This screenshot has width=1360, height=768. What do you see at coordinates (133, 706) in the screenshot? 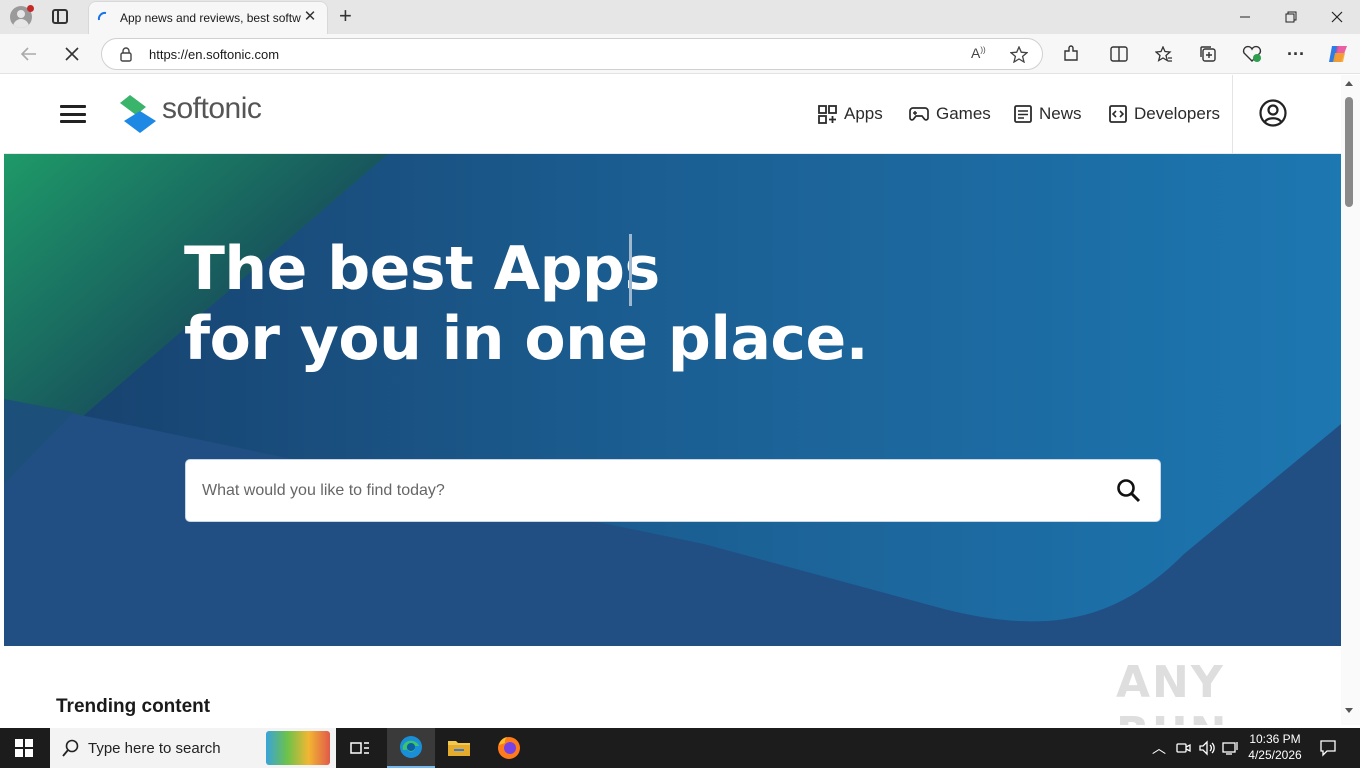
I see `trending-content-heading: Trending content` at bounding box center [133, 706].